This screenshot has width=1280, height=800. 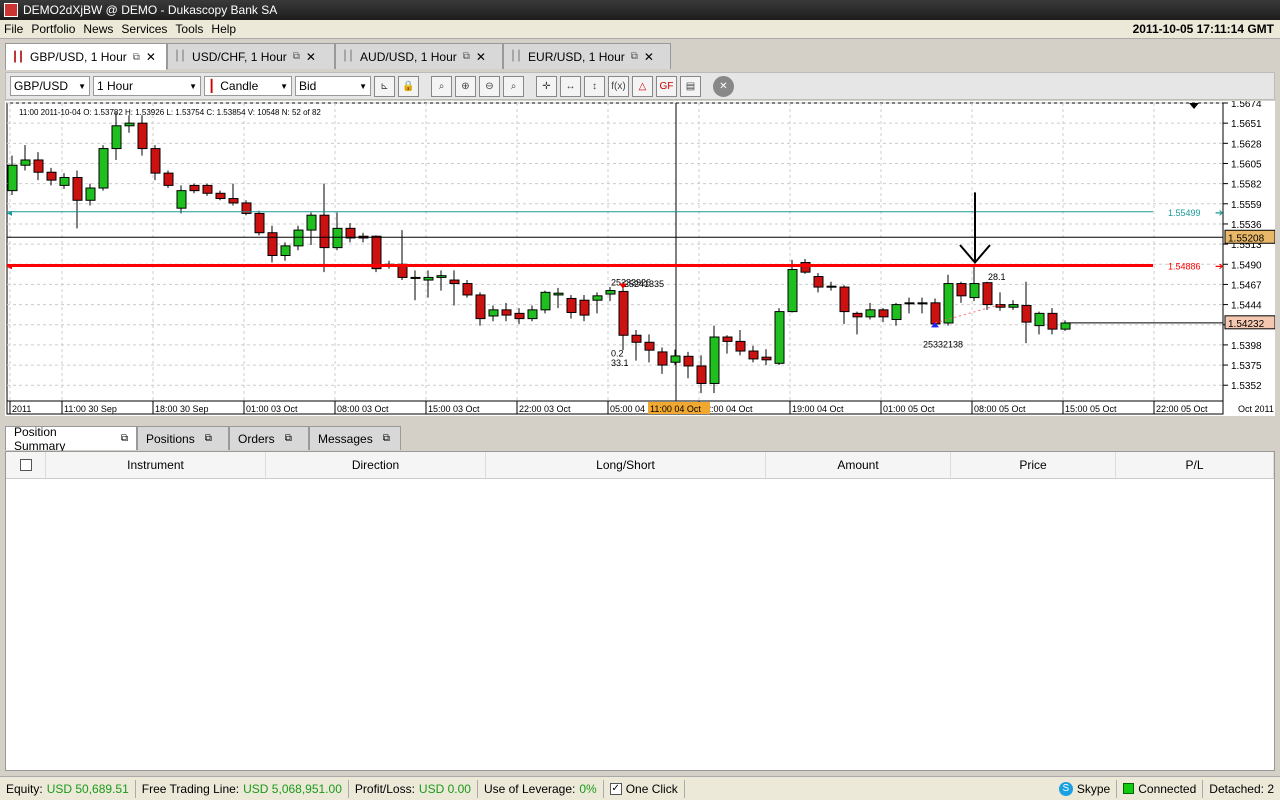 I want to click on zoom-out-icon: ⊖, so click(x=489, y=86).